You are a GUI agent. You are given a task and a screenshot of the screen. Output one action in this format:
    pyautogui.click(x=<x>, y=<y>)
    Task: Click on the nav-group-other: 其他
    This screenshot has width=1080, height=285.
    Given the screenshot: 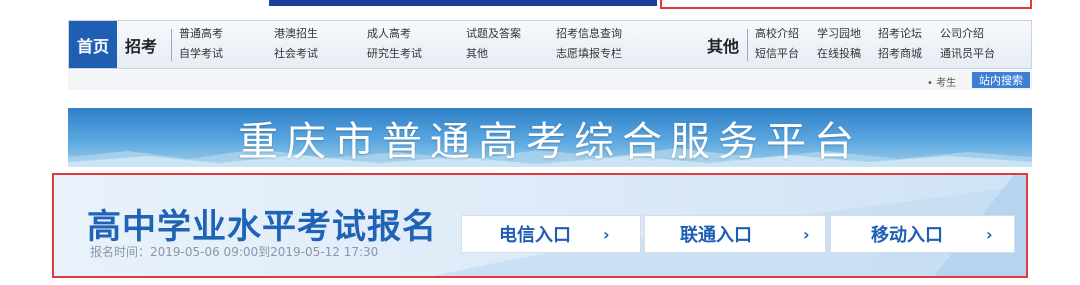 What is the action you would take?
    pyautogui.click(x=723, y=44)
    